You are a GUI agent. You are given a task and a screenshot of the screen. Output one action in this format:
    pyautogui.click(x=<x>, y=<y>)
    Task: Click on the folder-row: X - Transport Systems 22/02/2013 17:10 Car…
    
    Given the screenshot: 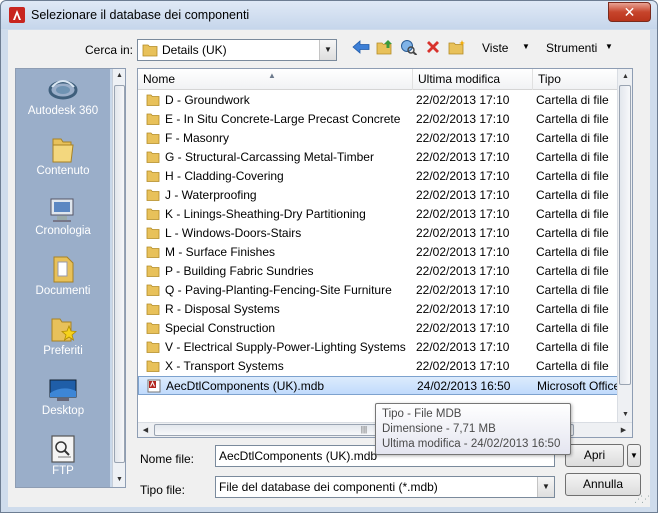 What is the action you would take?
    pyautogui.click(x=385, y=366)
    